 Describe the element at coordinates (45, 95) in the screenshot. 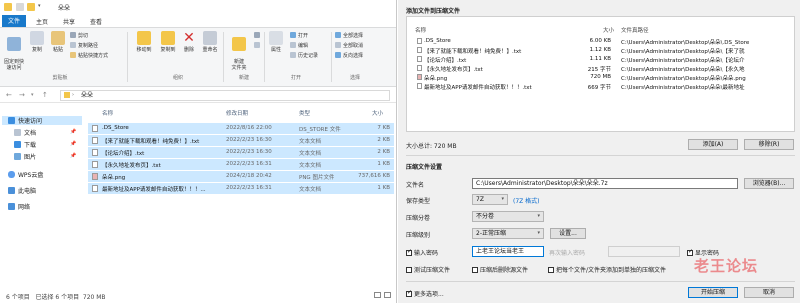

I see `up-arrow-icon: ↑` at that location.